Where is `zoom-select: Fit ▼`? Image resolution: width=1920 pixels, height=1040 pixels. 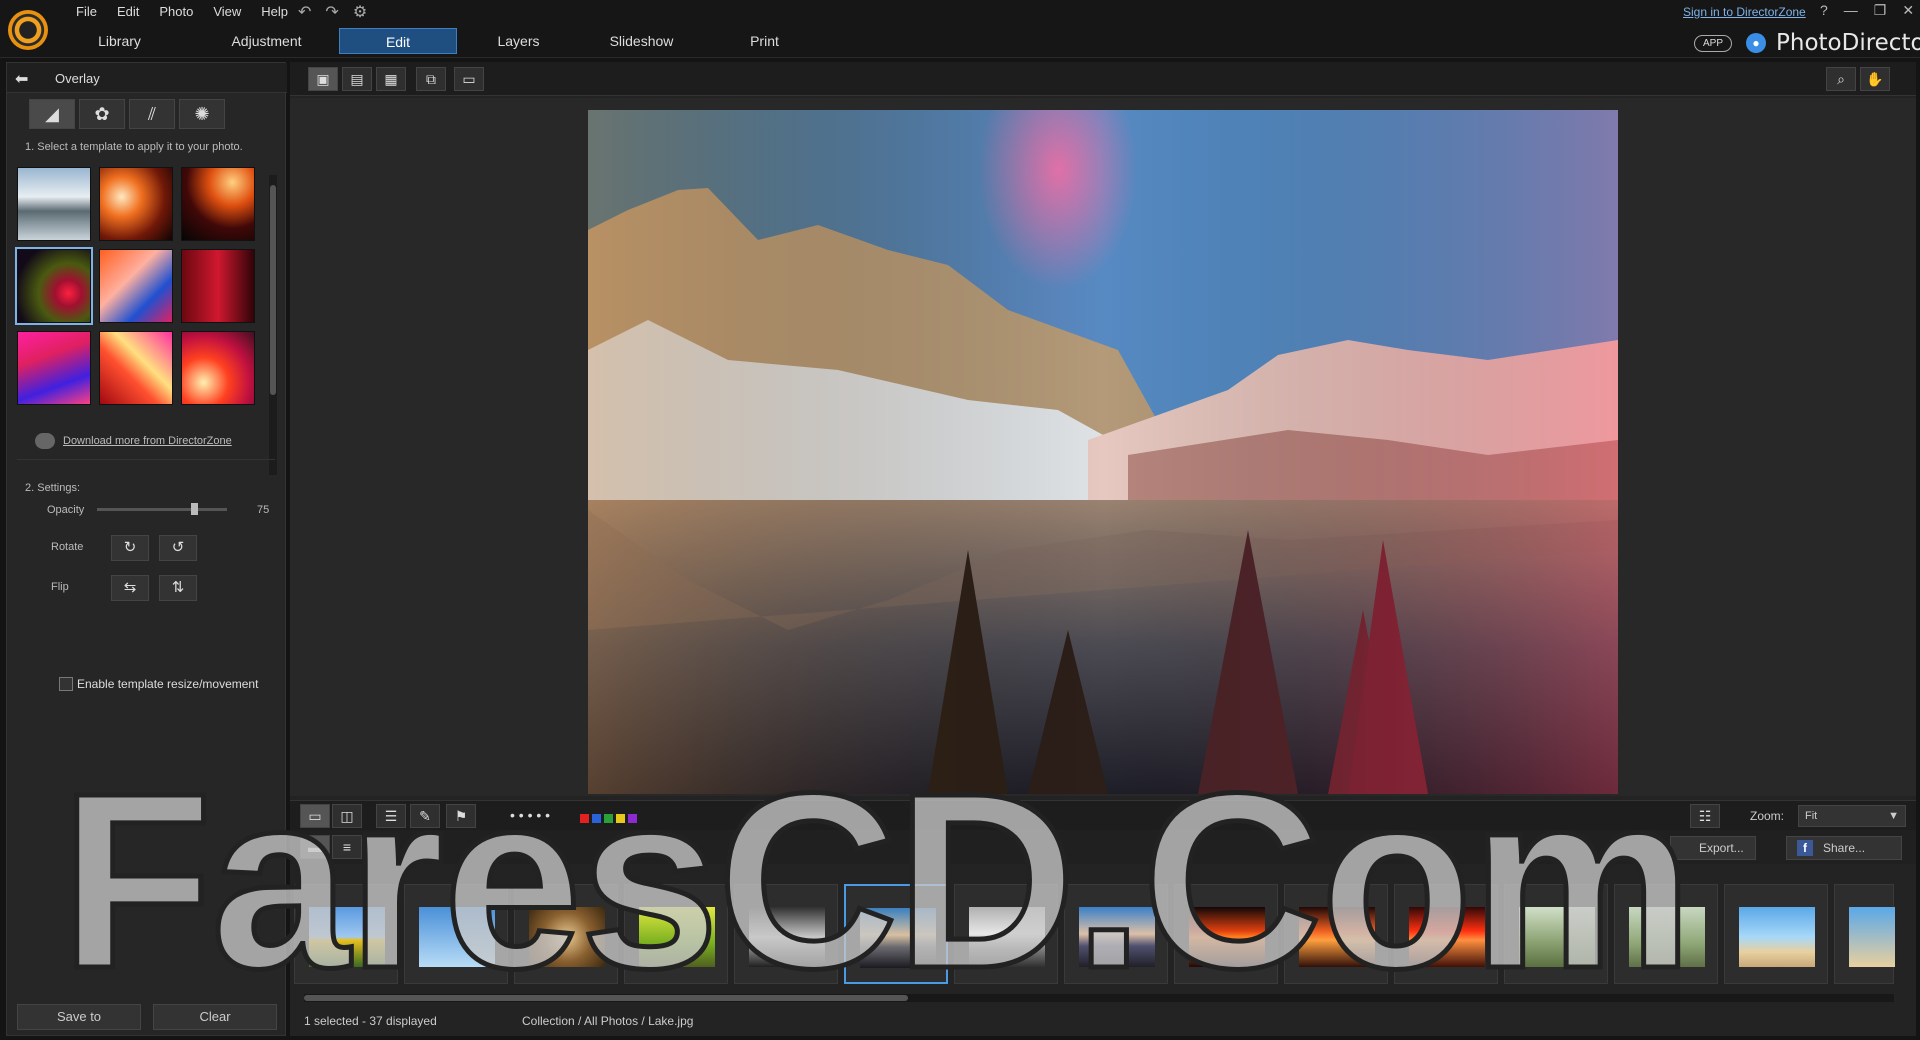
zoom-select: Fit ▼ is located at coordinates (1852, 816).